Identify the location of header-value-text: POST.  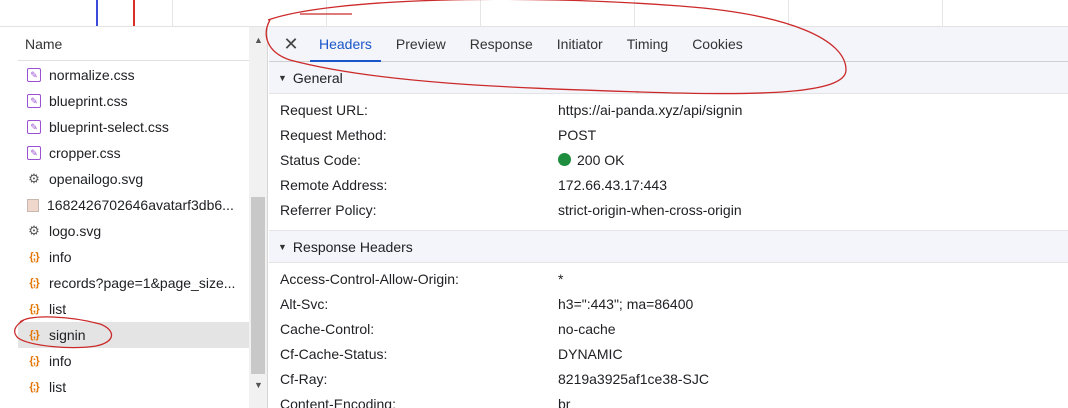
(577, 134).